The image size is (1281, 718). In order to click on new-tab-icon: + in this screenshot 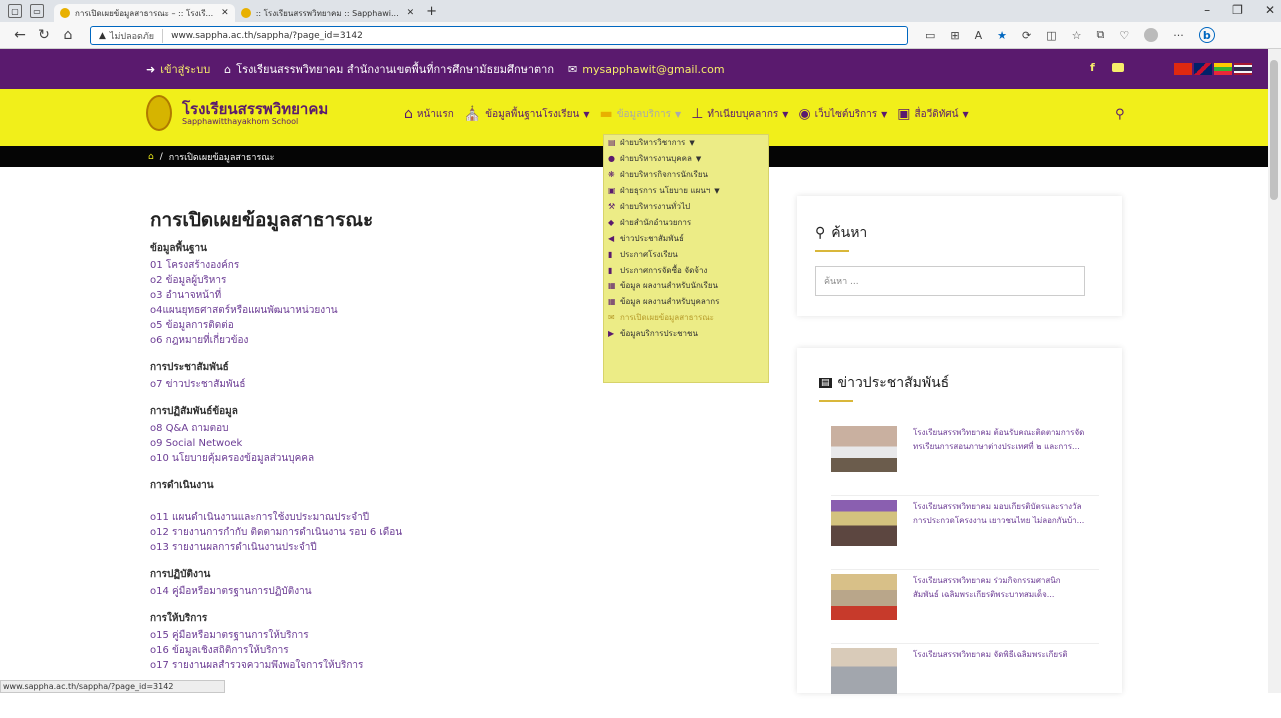, I will do `click(431, 11)`.